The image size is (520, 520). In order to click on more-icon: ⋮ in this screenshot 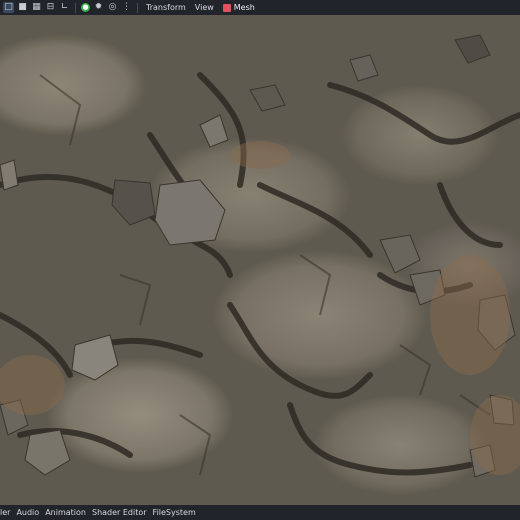, I will do `click(126, 7)`.